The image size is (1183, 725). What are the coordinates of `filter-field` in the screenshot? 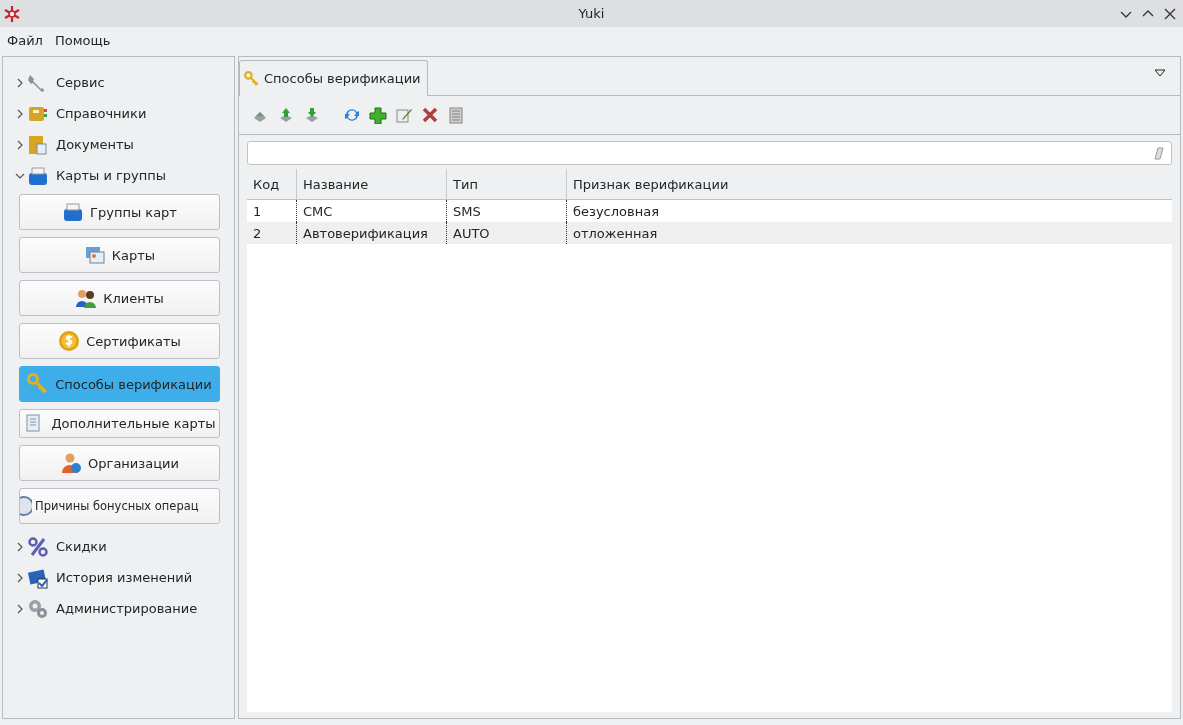 It's located at (709, 153).